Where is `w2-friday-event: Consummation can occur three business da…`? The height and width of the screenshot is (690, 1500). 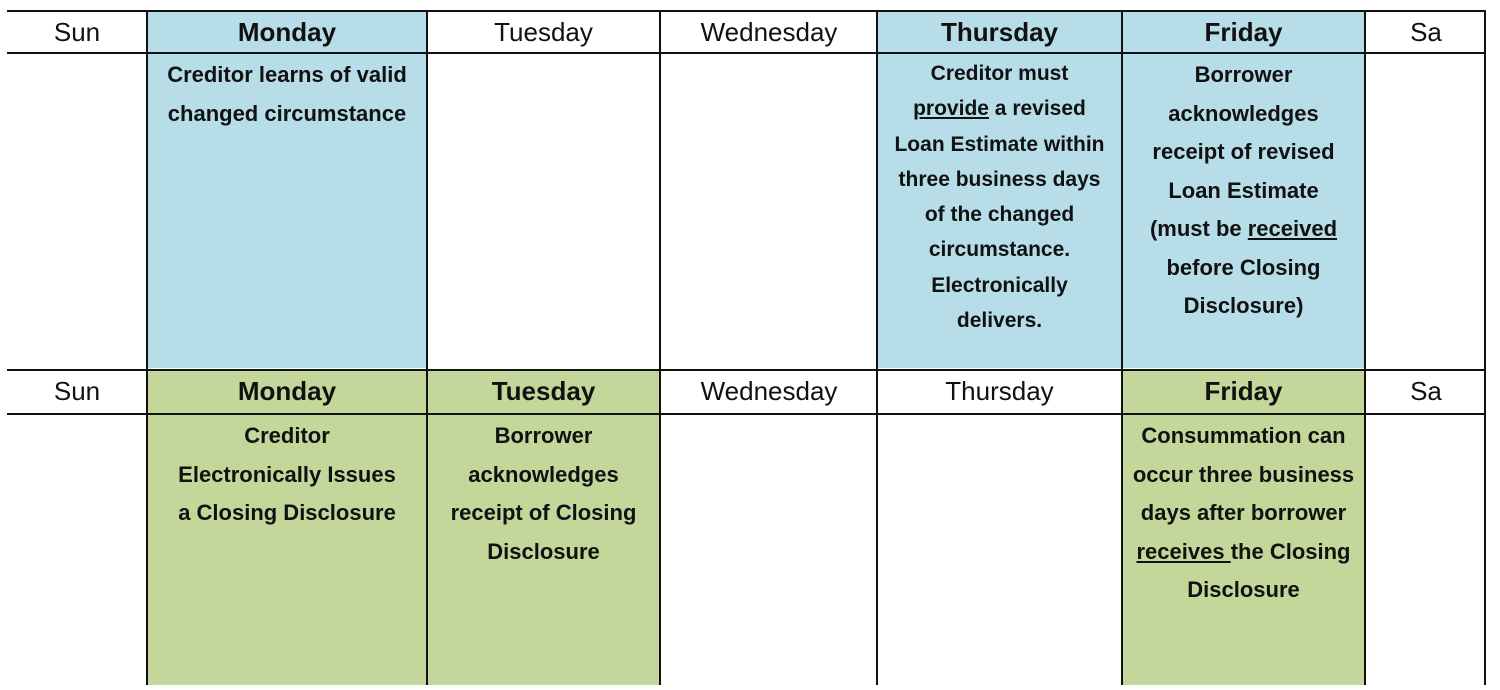
w2-friday-event: Consummation can occur three business da… is located at coordinates (1243, 550).